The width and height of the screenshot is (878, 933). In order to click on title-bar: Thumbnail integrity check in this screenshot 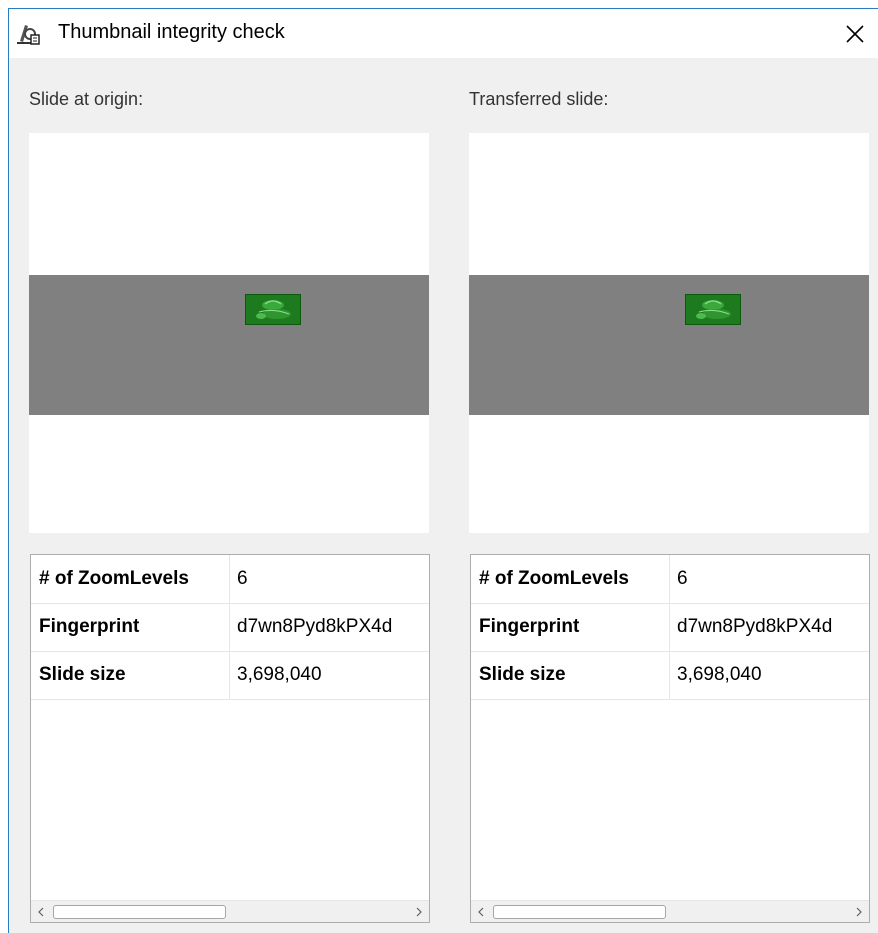, I will do `click(443, 33)`.